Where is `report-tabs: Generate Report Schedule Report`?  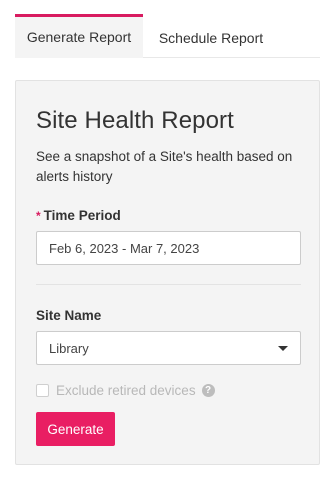
report-tabs: Generate Report Schedule Report is located at coordinates (167, 36).